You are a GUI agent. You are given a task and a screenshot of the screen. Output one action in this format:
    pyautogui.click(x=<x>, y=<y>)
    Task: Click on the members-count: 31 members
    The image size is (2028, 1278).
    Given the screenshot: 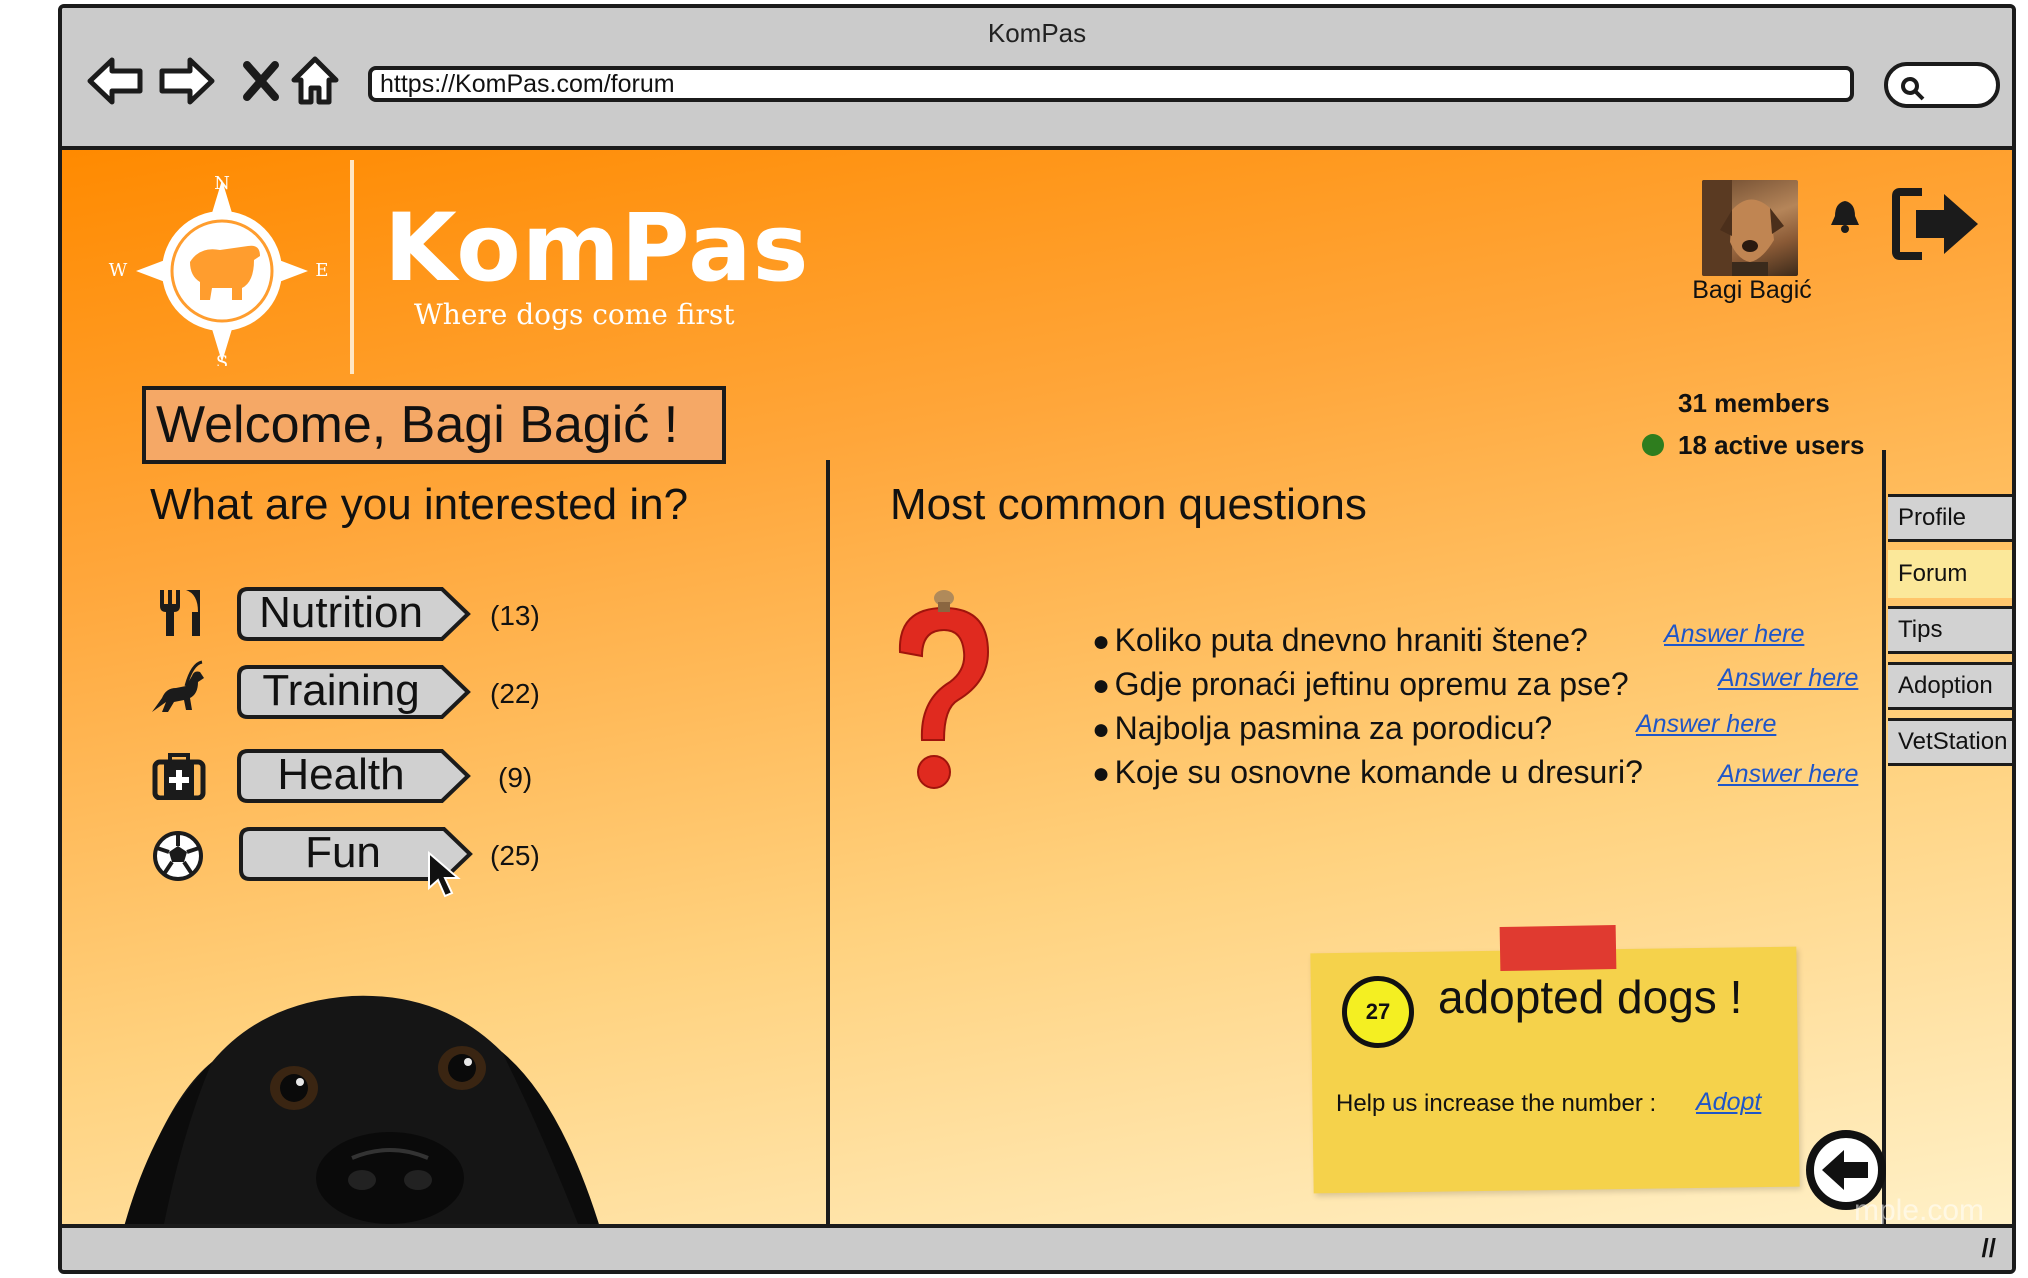 What is the action you would take?
    pyautogui.click(x=1754, y=403)
    